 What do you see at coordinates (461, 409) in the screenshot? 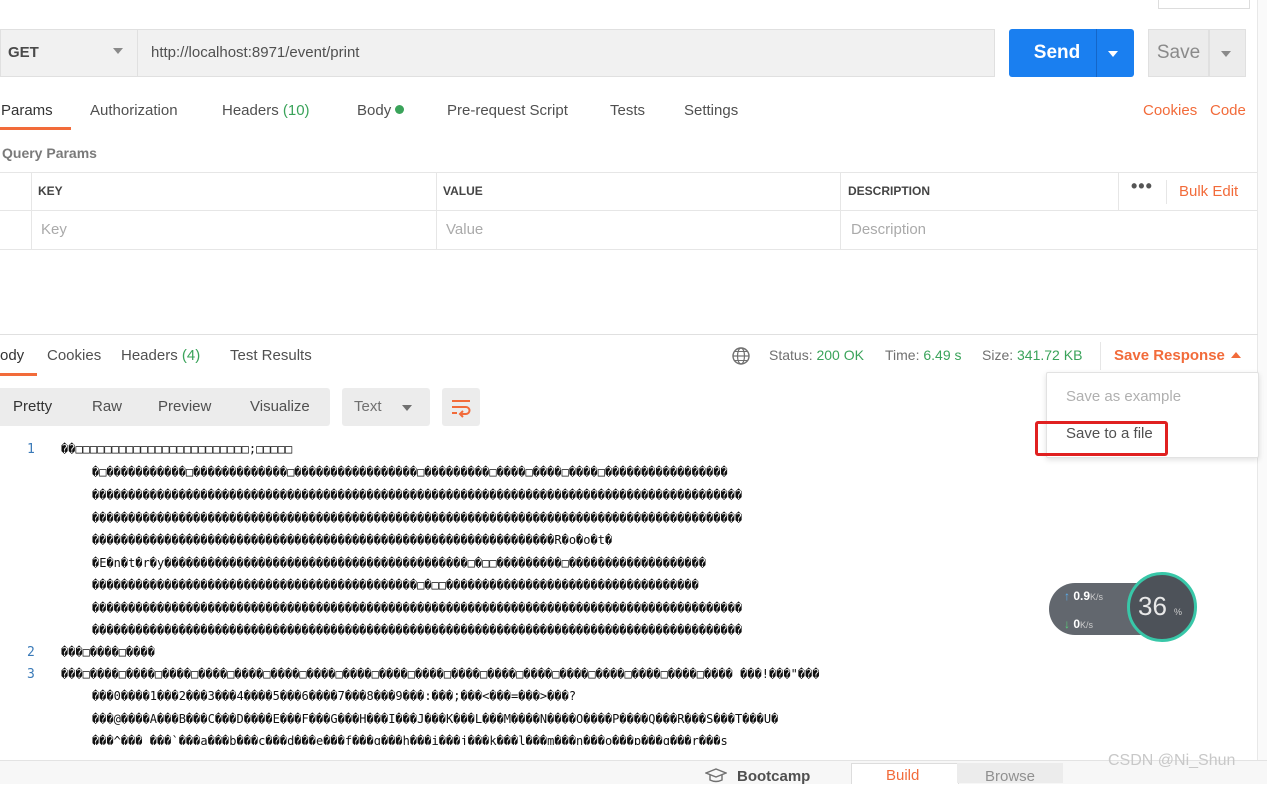
I see `wrap-lines-icon` at bounding box center [461, 409].